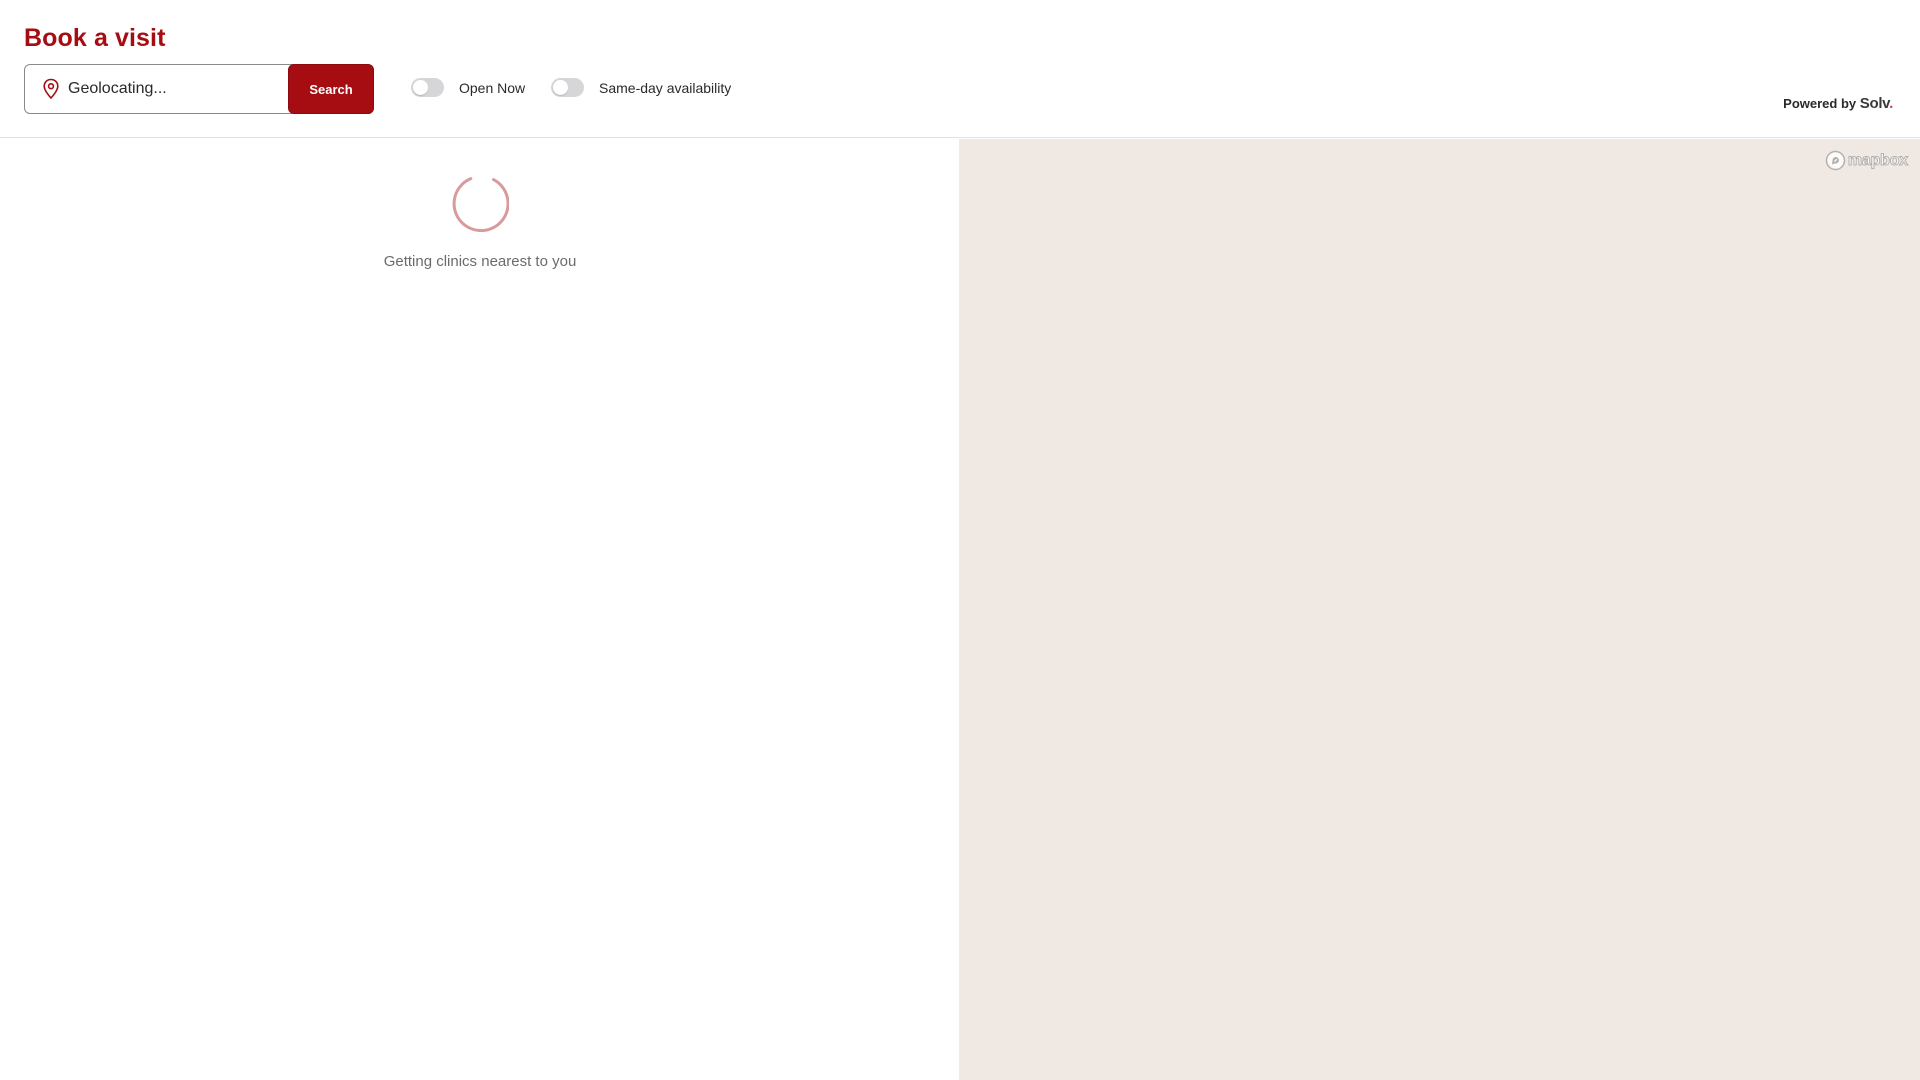  Describe the element at coordinates (1877, 160) in the screenshot. I see `mapbox-logo-text: mapbox` at that location.